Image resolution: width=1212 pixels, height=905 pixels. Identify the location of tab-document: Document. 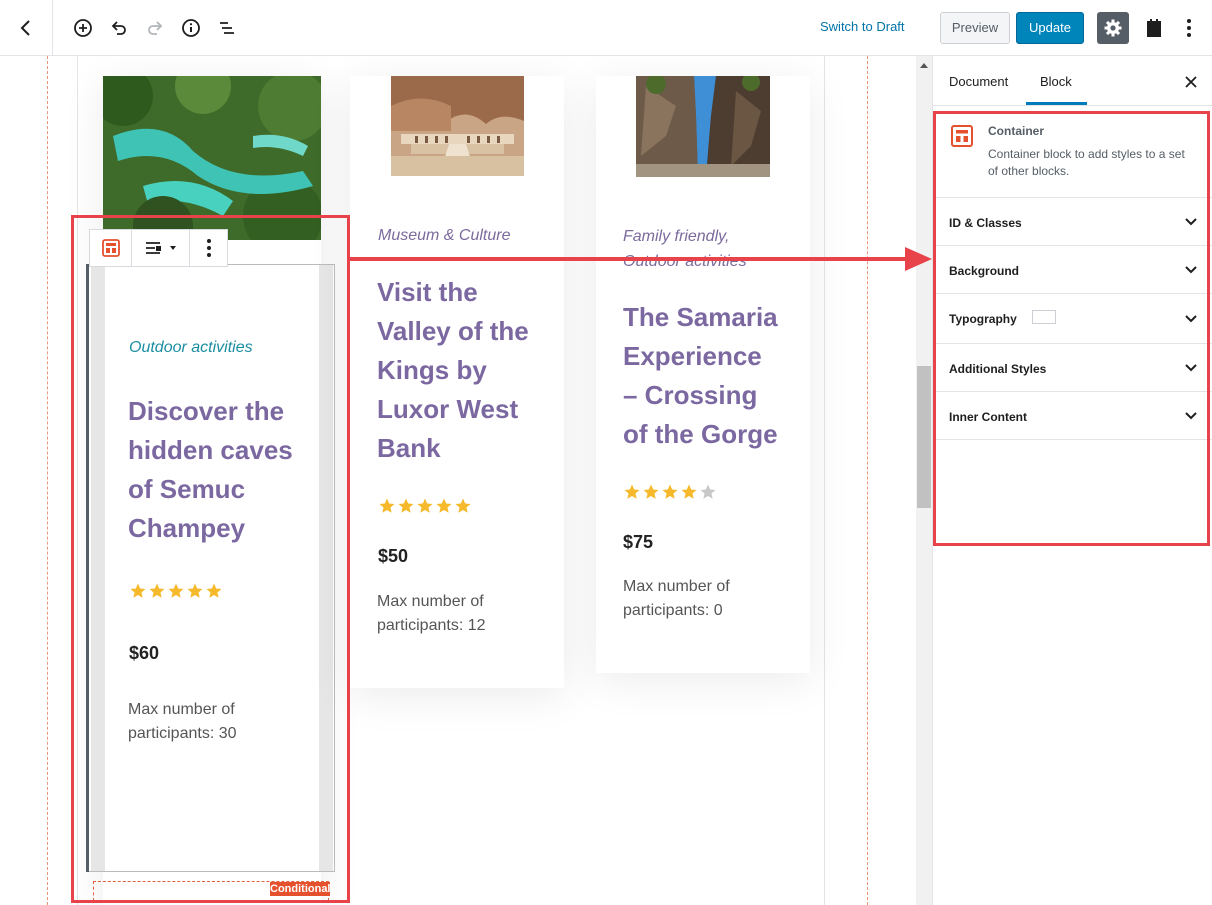
(978, 81).